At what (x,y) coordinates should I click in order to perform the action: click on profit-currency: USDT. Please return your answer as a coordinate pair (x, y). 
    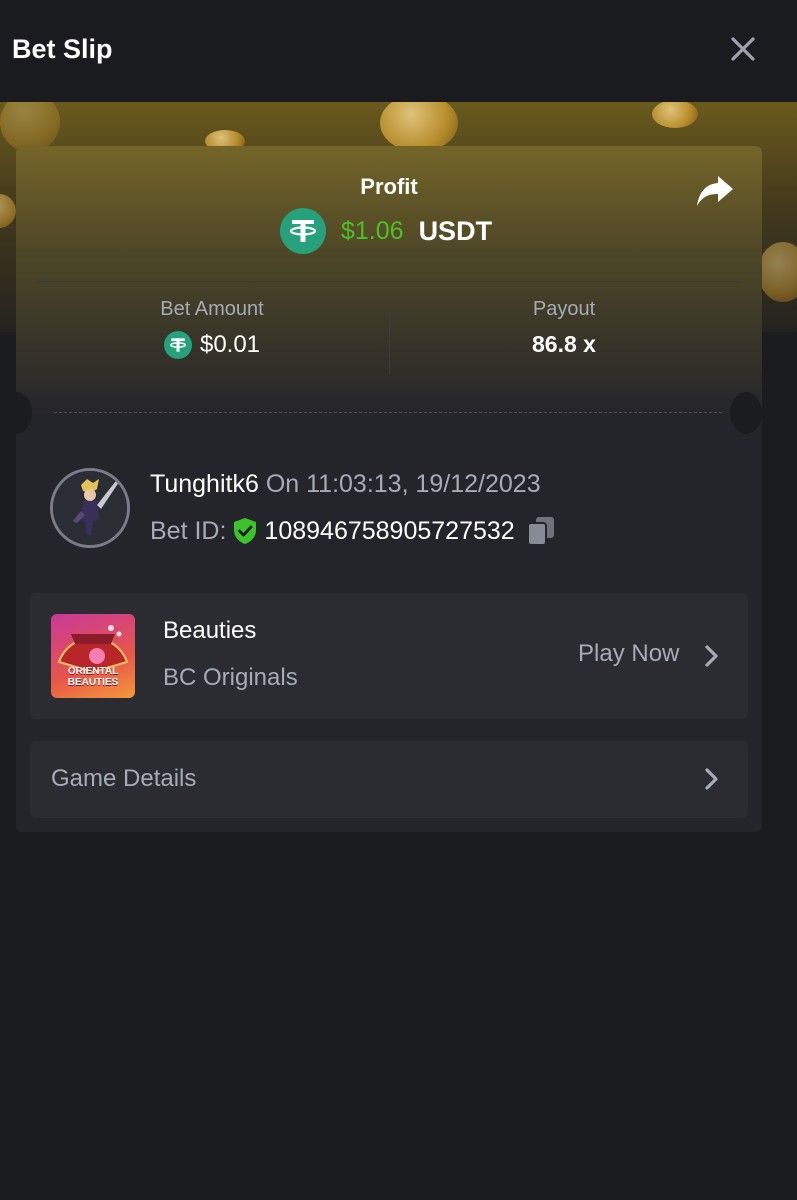
    Looking at the image, I should click on (455, 230).